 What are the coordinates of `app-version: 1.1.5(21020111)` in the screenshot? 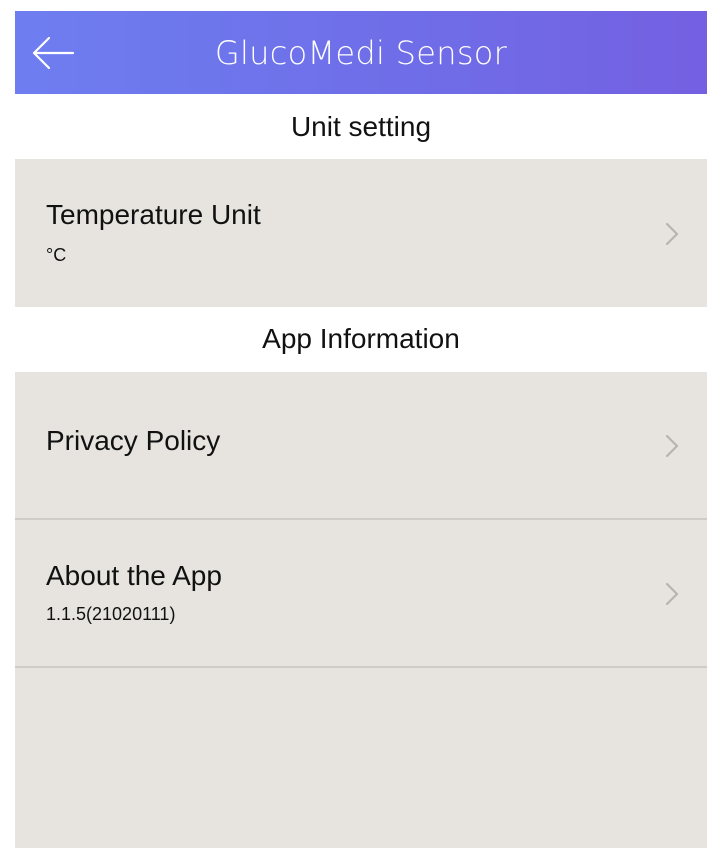 It's located at (111, 614).